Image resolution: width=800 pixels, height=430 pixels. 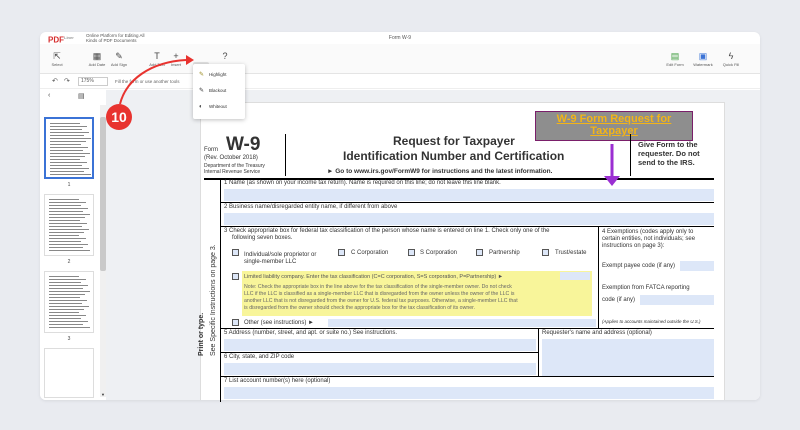 I want to click on highlight-dropdown: ✎ Highlight ✎ Blackout ◐ Whiteout, so click(x=219, y=91).